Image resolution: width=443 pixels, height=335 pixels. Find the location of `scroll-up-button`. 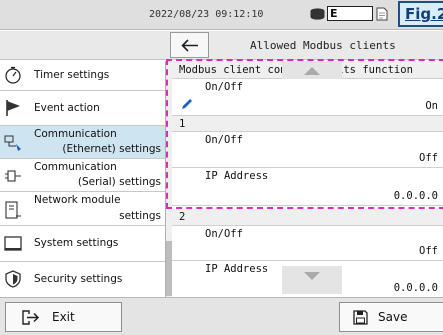

scroll-up-button is located at coordinates (312, 70).